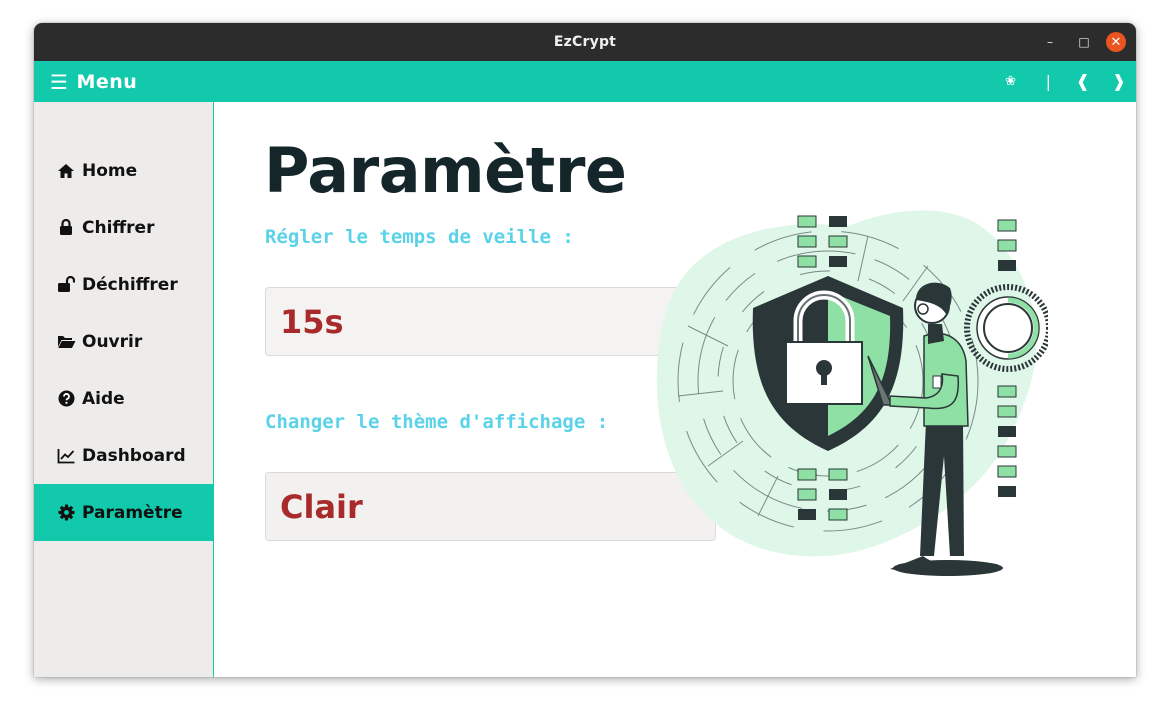  Describe the element at coordinates (585, 81) in the screenshot. I see `menu-bar: ☰ Menu ❀ | ❰ ❱` at that location.